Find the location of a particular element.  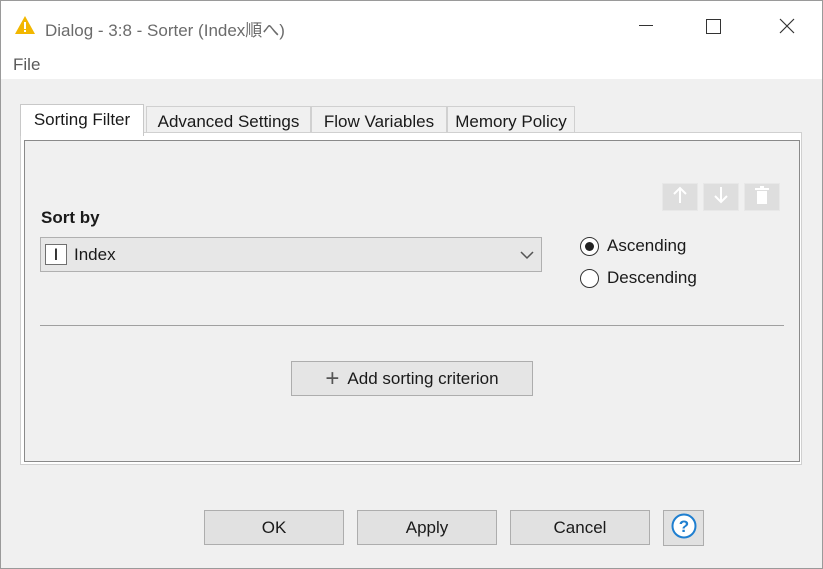

divider is located at coordinates (412, 325).